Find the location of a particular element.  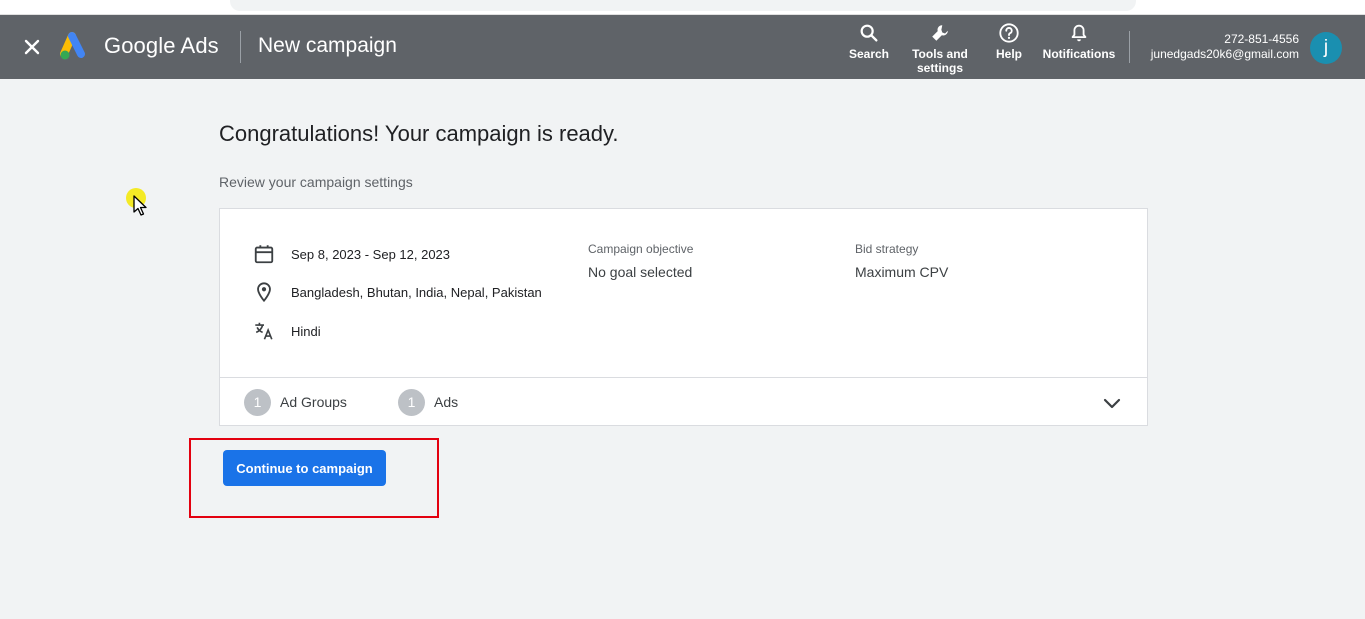

help-button-label: Help is located at coordinates (1008, 54).